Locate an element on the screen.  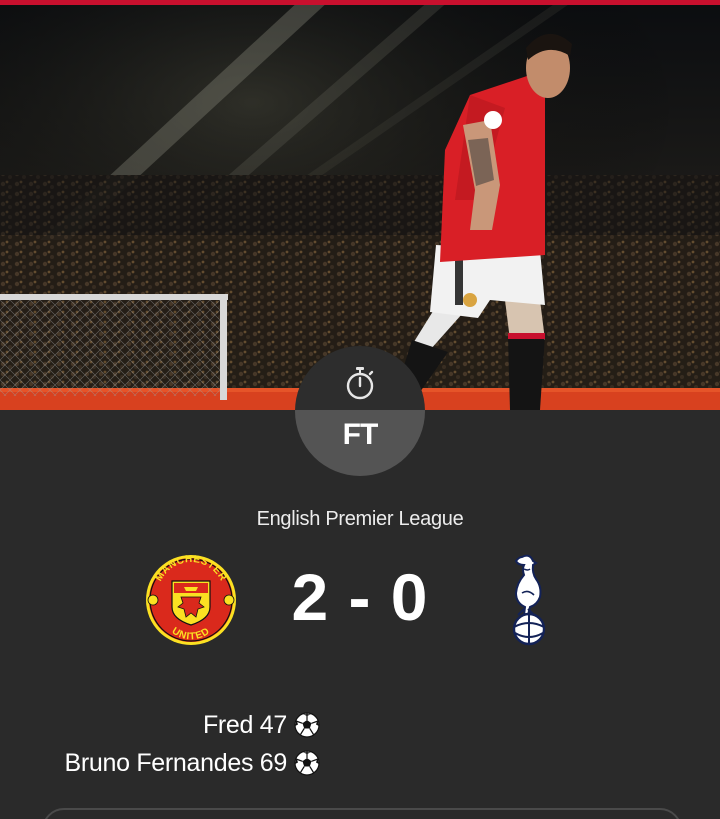
scoreline: 2 - 0 is located at coordinates (360, 597).